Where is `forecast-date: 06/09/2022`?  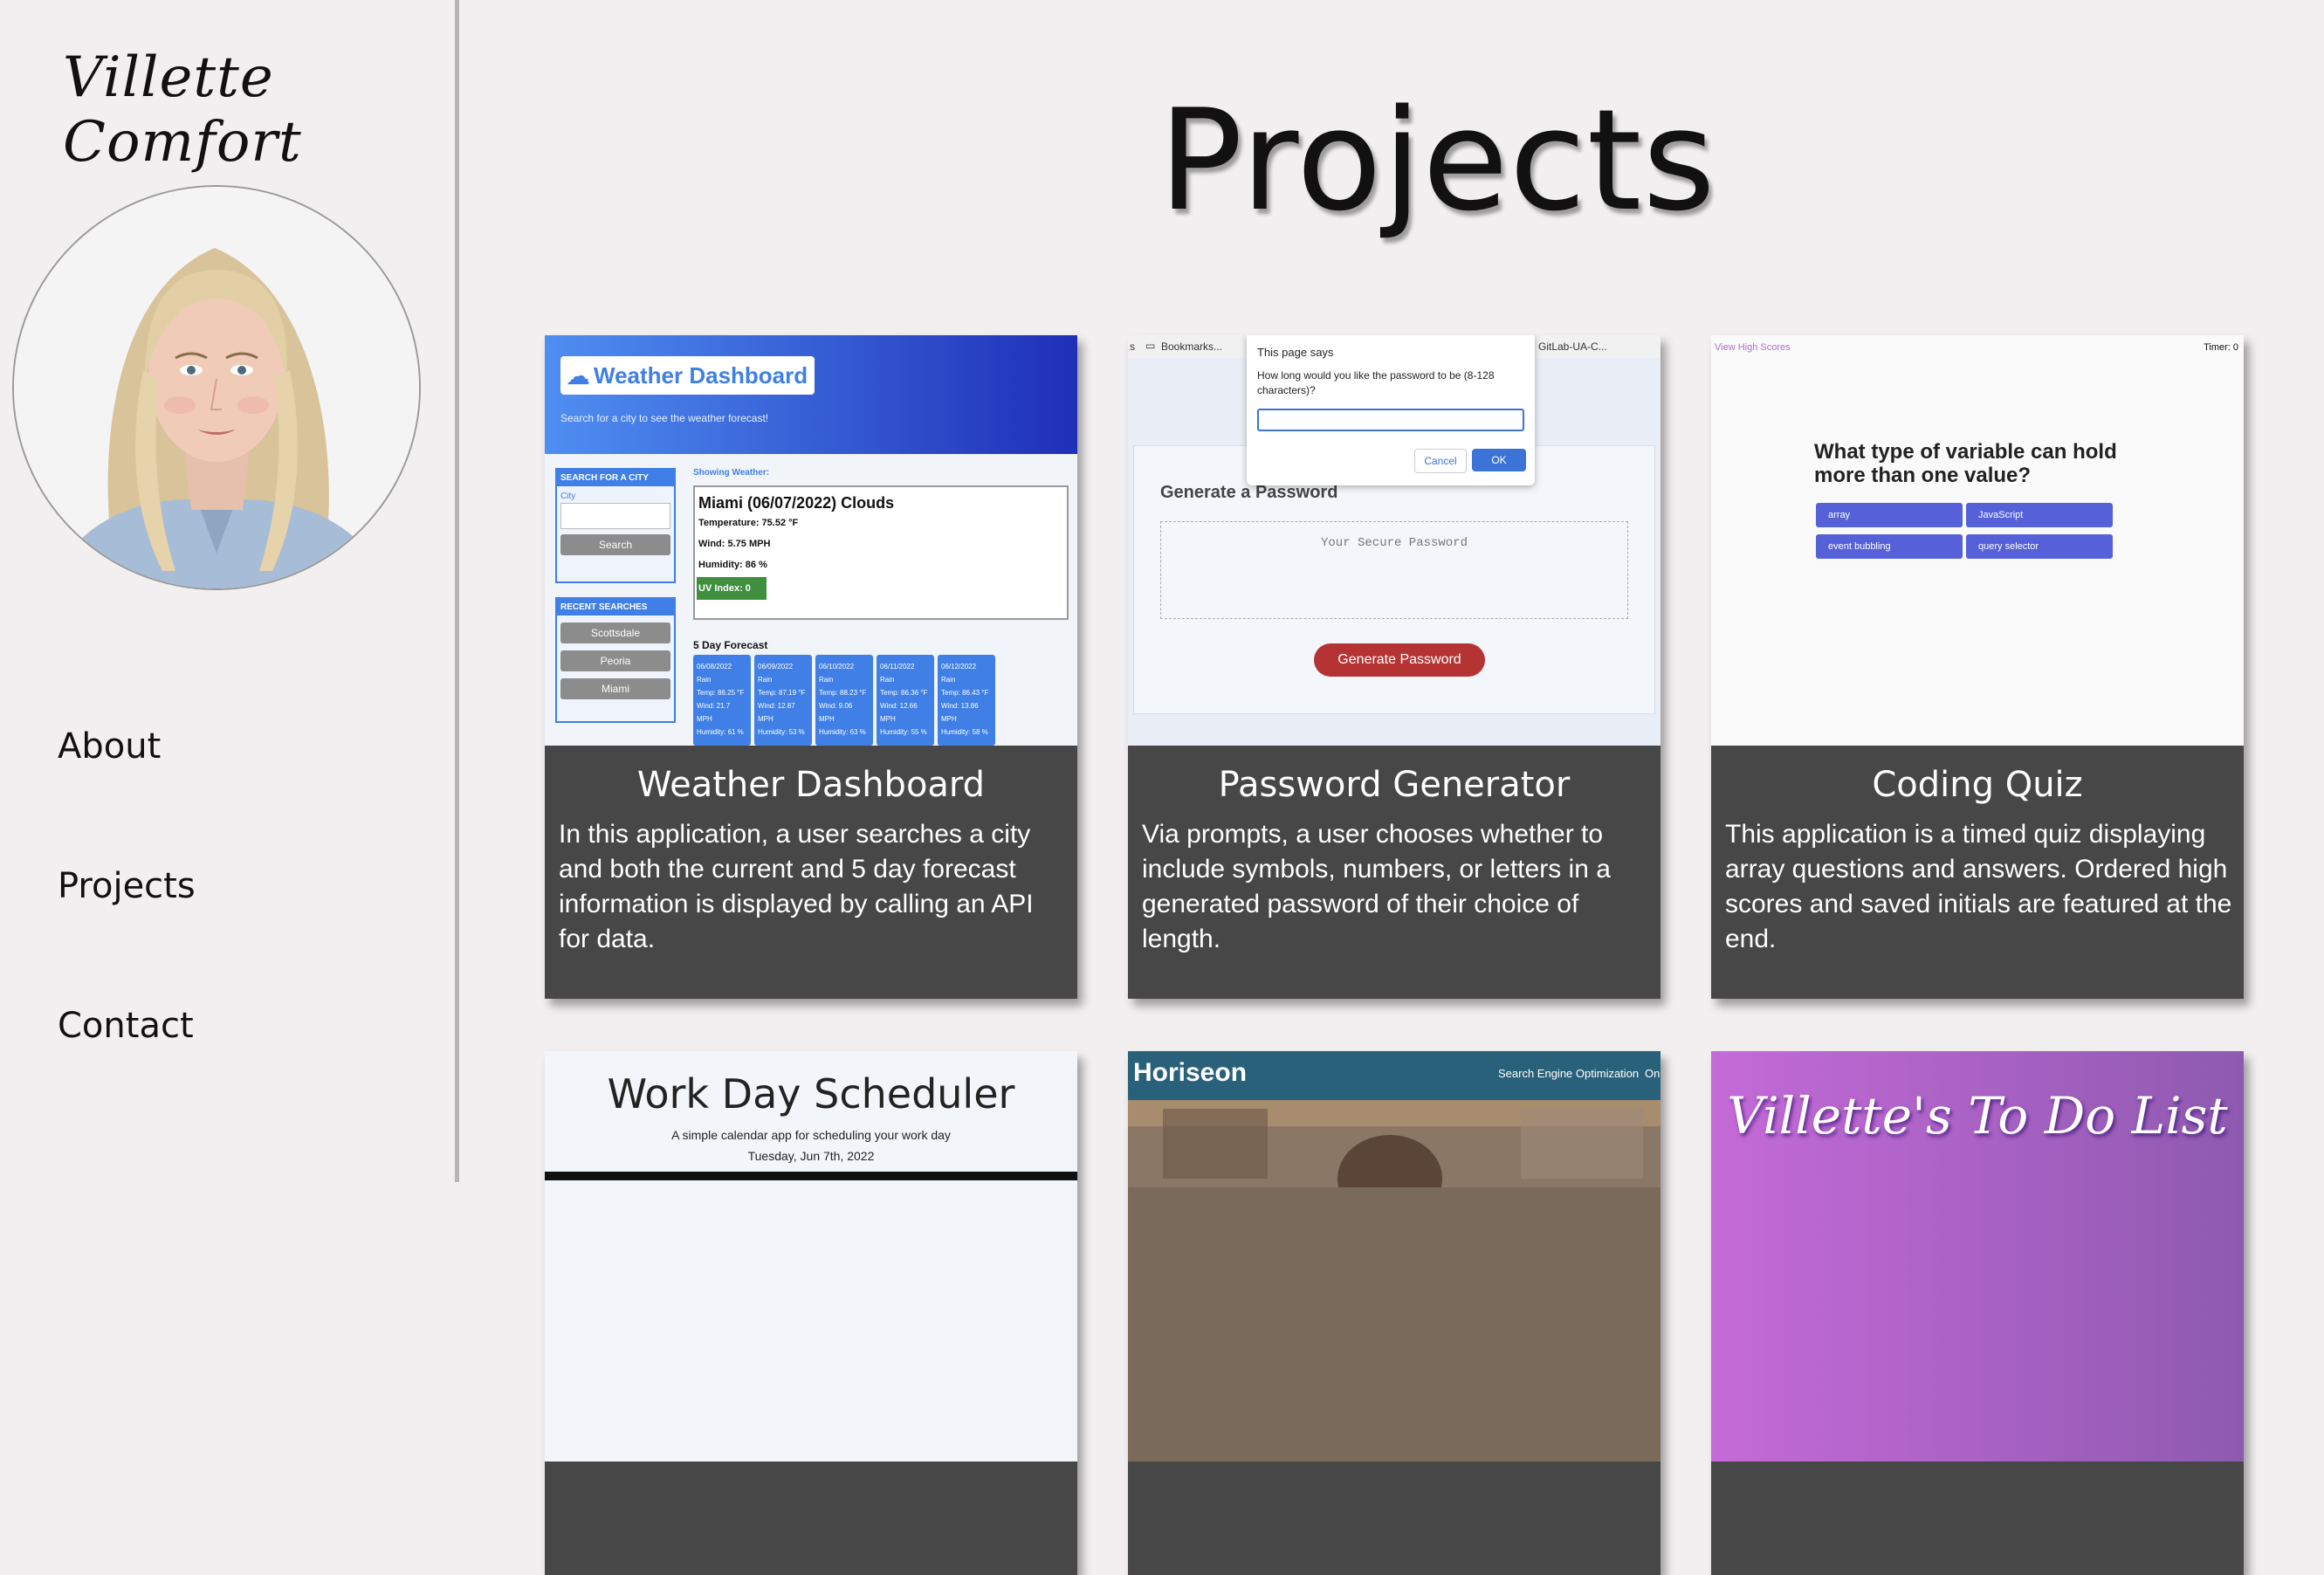 forecast-date: 06/09/2022 is located at coordinates (776, 667).